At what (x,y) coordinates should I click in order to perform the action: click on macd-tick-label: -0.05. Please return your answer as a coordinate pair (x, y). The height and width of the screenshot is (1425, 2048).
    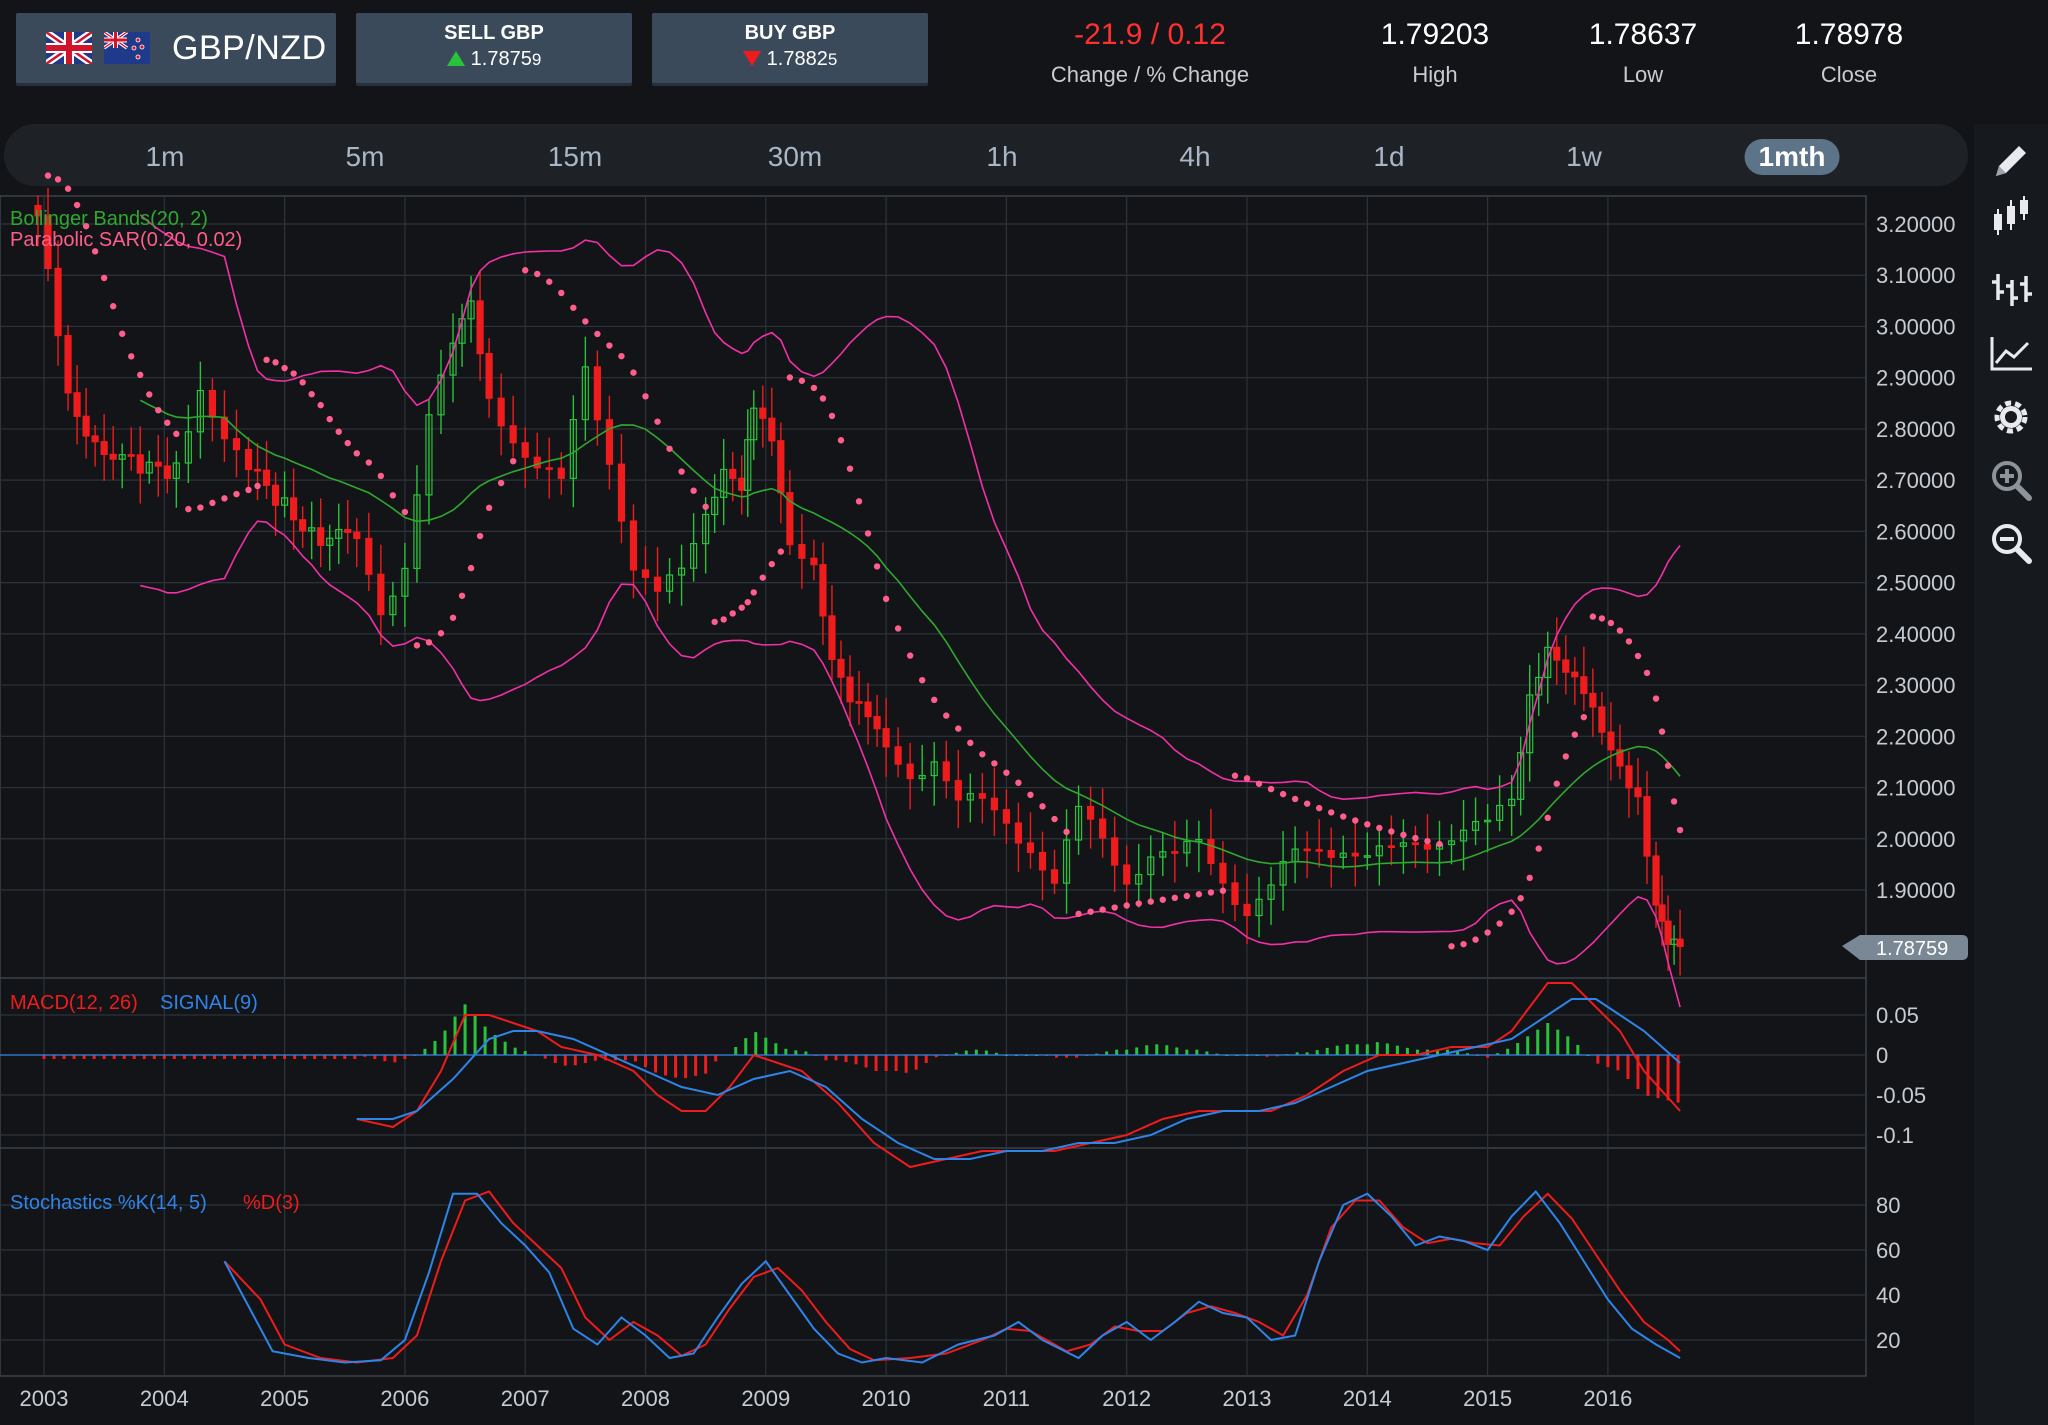
    Looking at the image, I should click on (1901, 1095).